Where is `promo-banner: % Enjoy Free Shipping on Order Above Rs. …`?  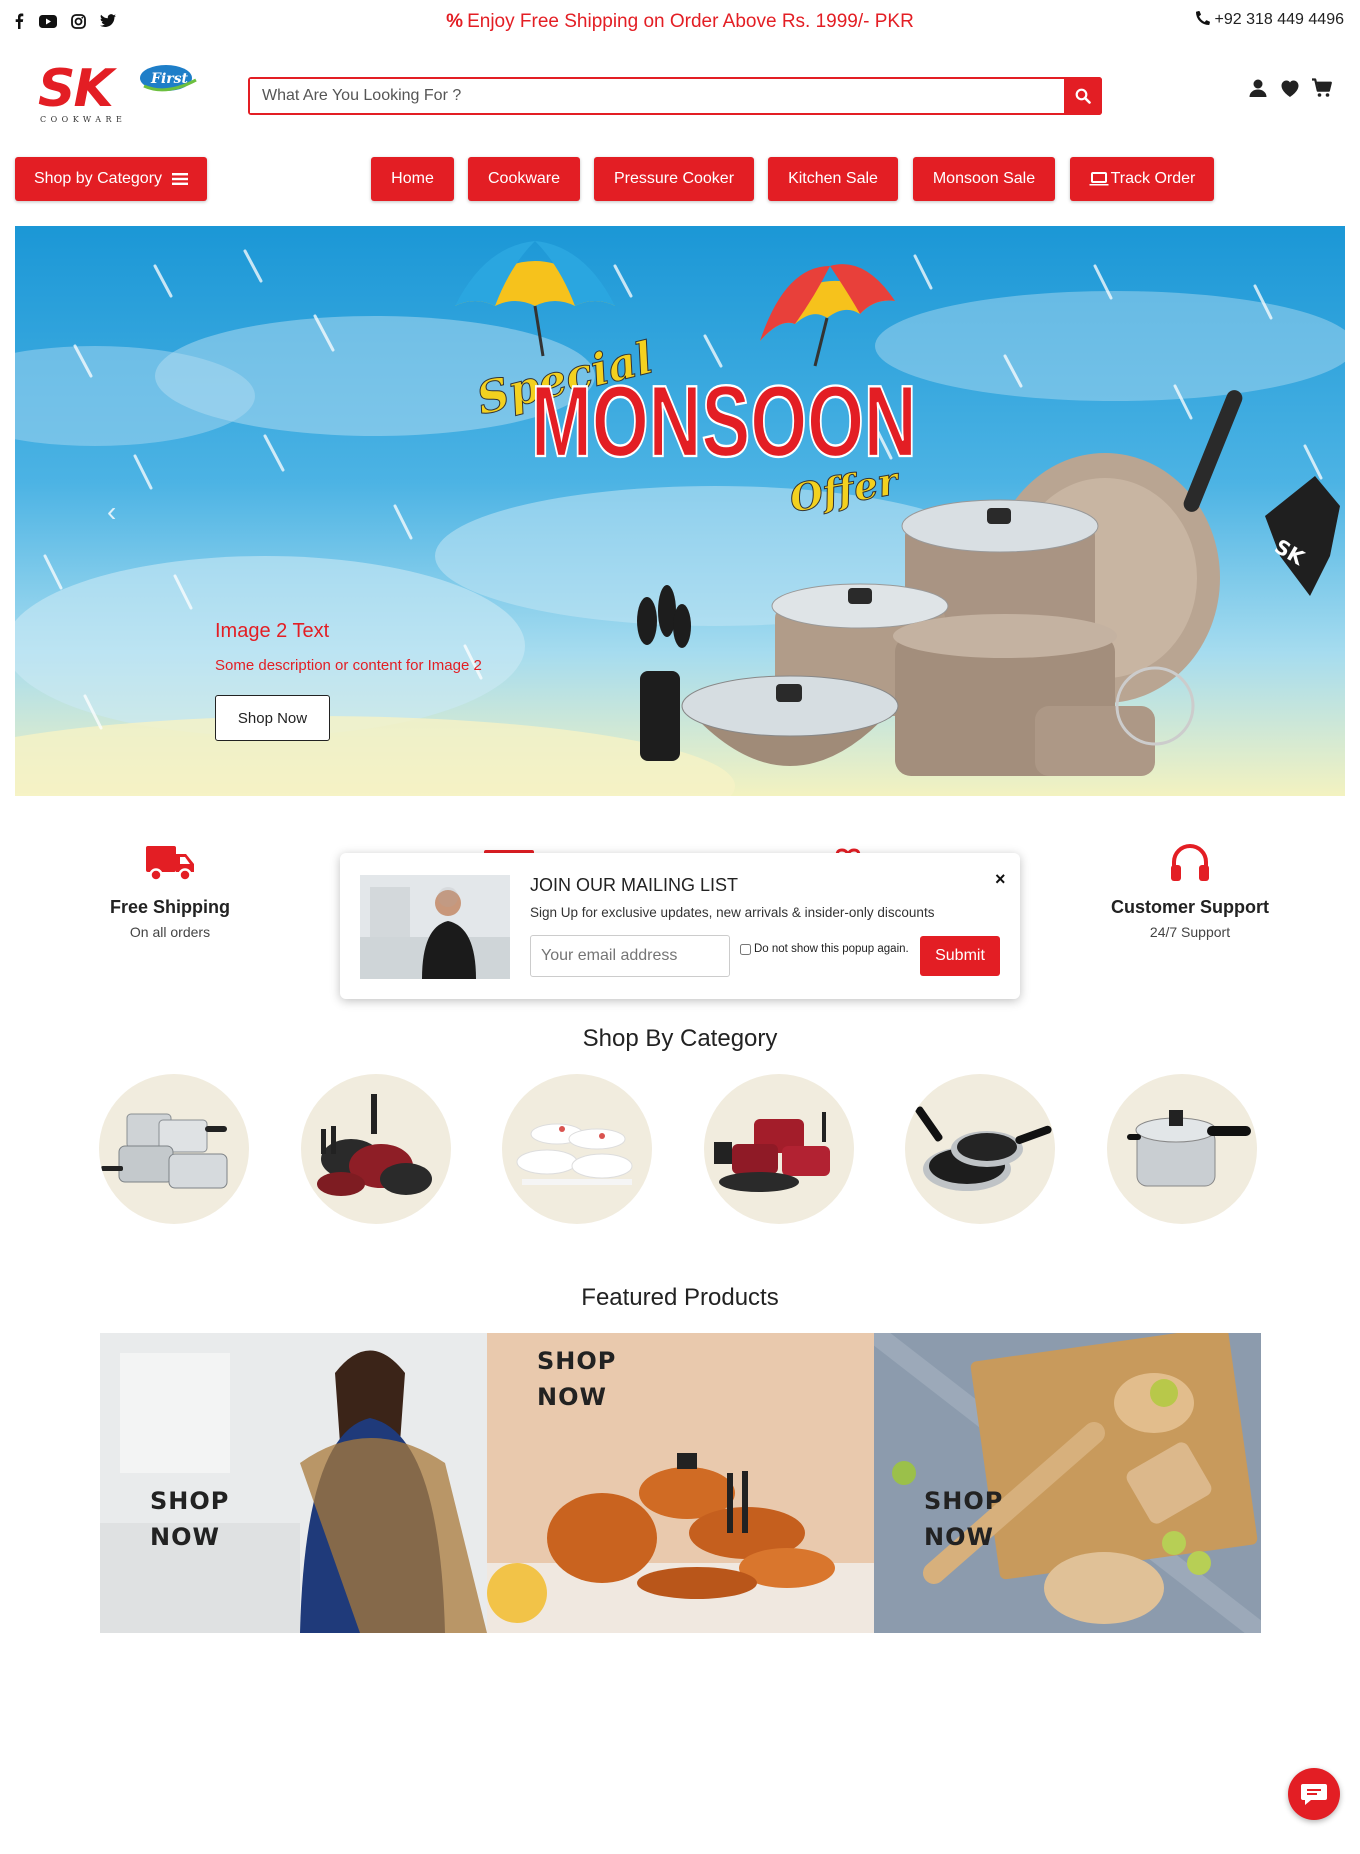 promo-banner: % Enjoy Free Shipping on Order Above Rs. … is located at coordinates (680, 22).